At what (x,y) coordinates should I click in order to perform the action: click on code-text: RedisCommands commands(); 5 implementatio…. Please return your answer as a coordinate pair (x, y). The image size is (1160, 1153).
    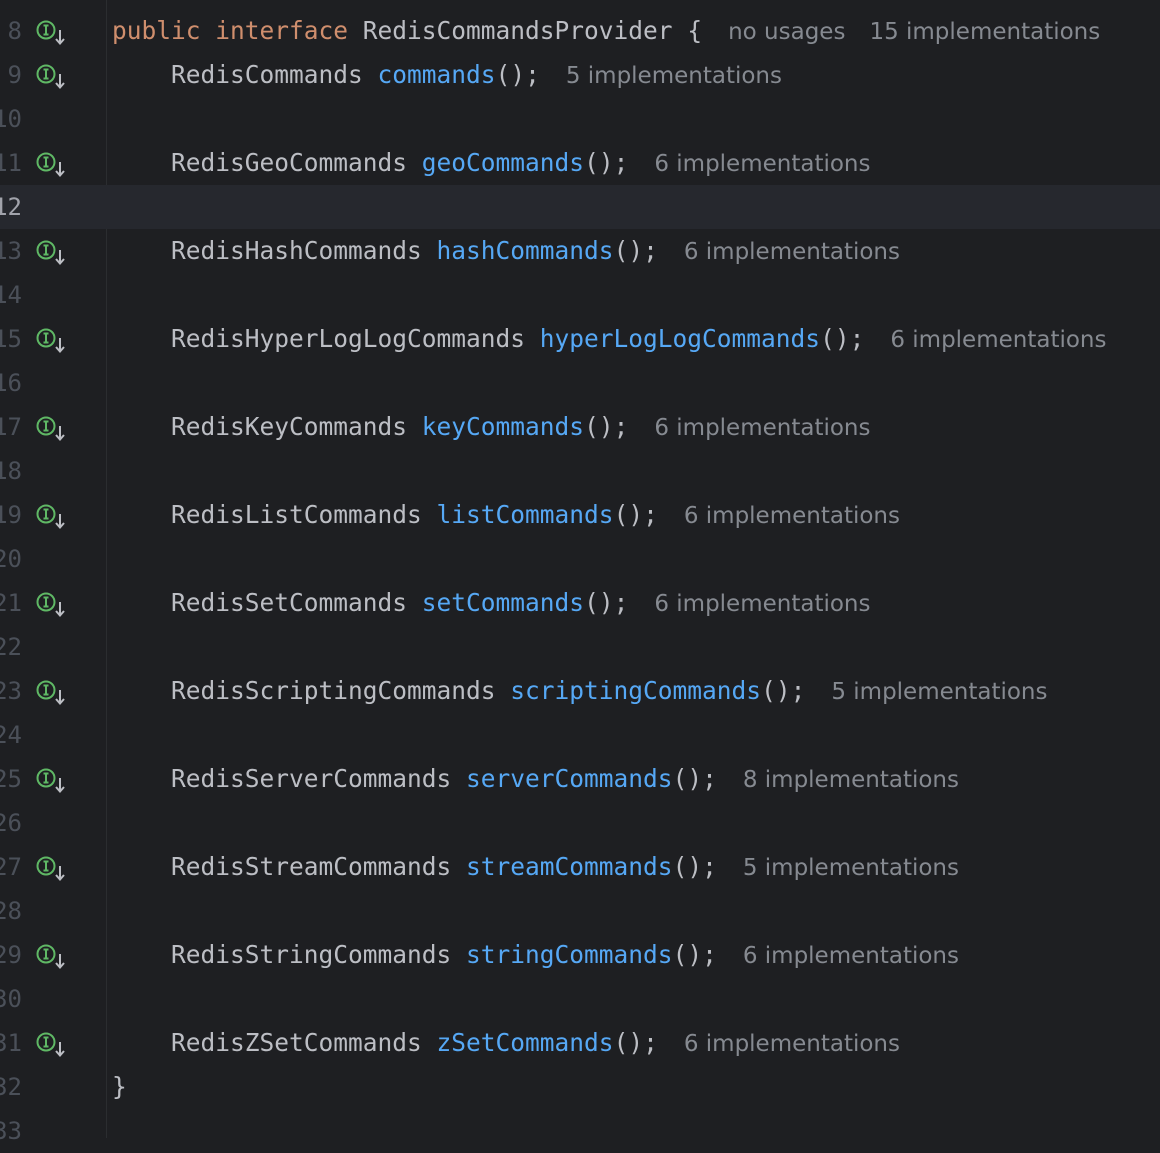
    Looking at the image, I should click on (447, 75).